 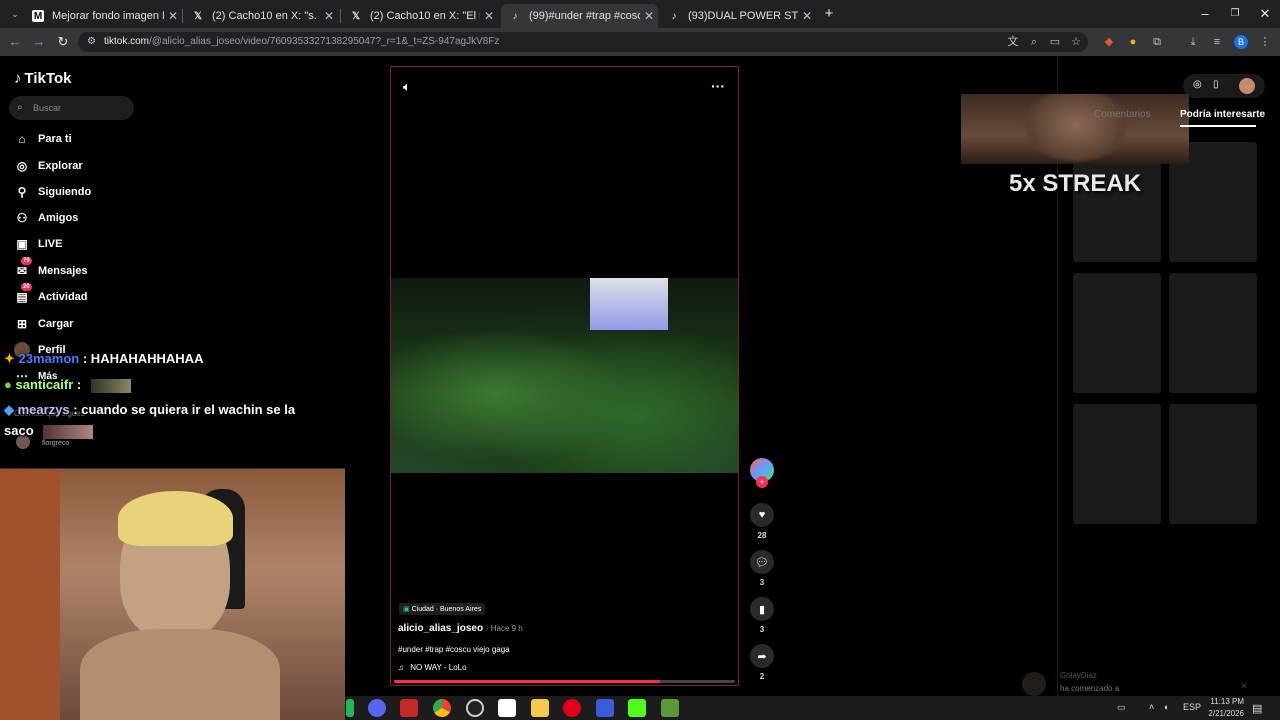 What do you see at coordinates (1241, 42) in the screenshot?
I see `profile-avatar: B` at bounding box center [1241, 42].